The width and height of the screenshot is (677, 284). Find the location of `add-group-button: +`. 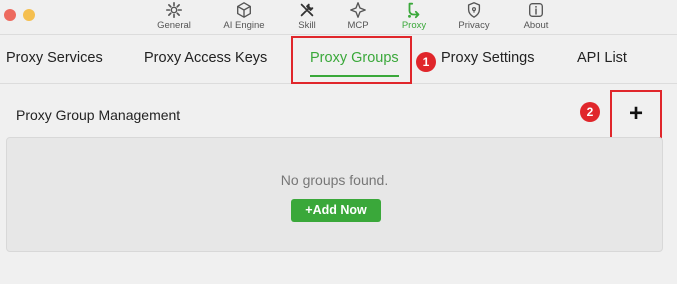

add-group-button: + is located at coordinates (636, 114).